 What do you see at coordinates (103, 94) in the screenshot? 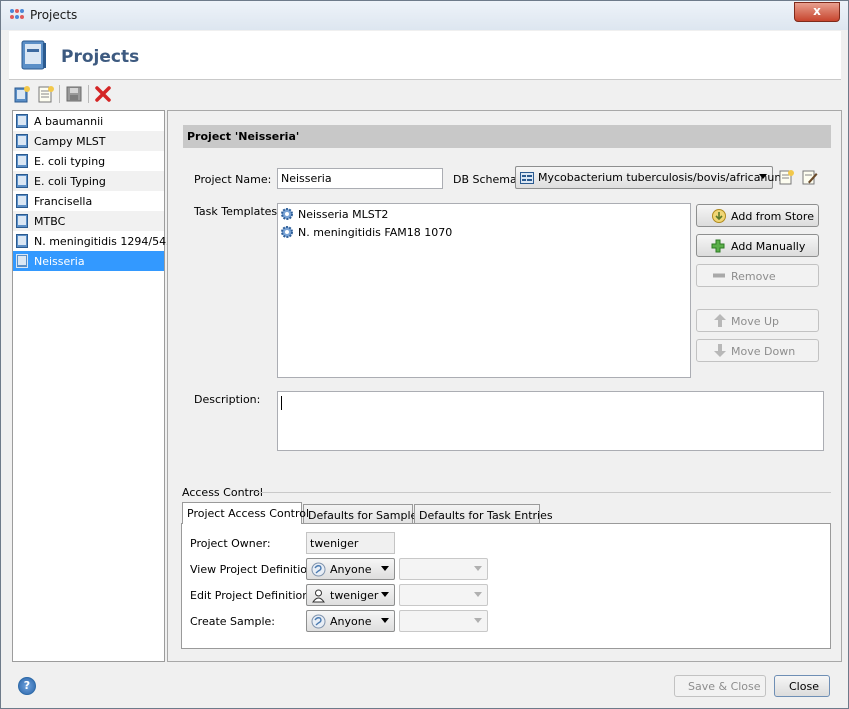
I see `delete-icon` at bounding box center [103, 94].